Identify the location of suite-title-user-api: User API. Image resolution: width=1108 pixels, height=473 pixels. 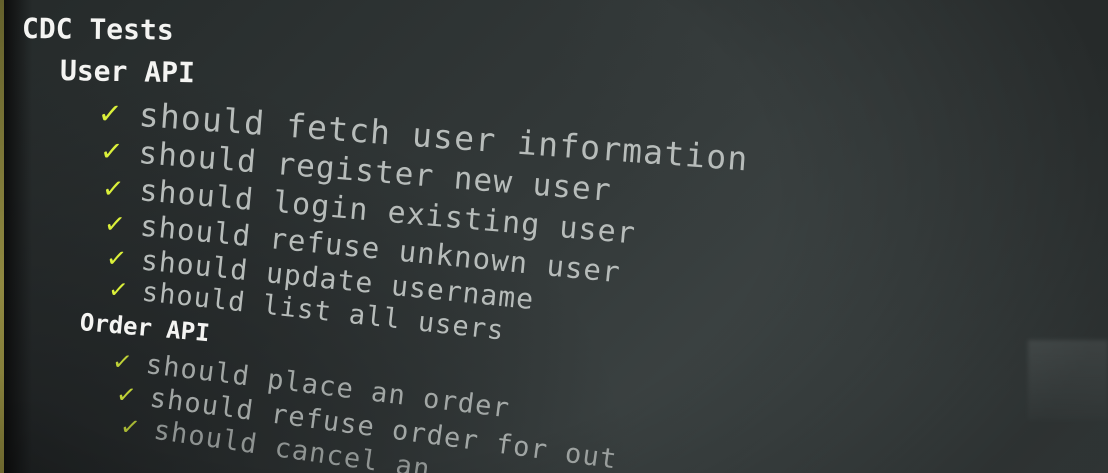
(127, 72).